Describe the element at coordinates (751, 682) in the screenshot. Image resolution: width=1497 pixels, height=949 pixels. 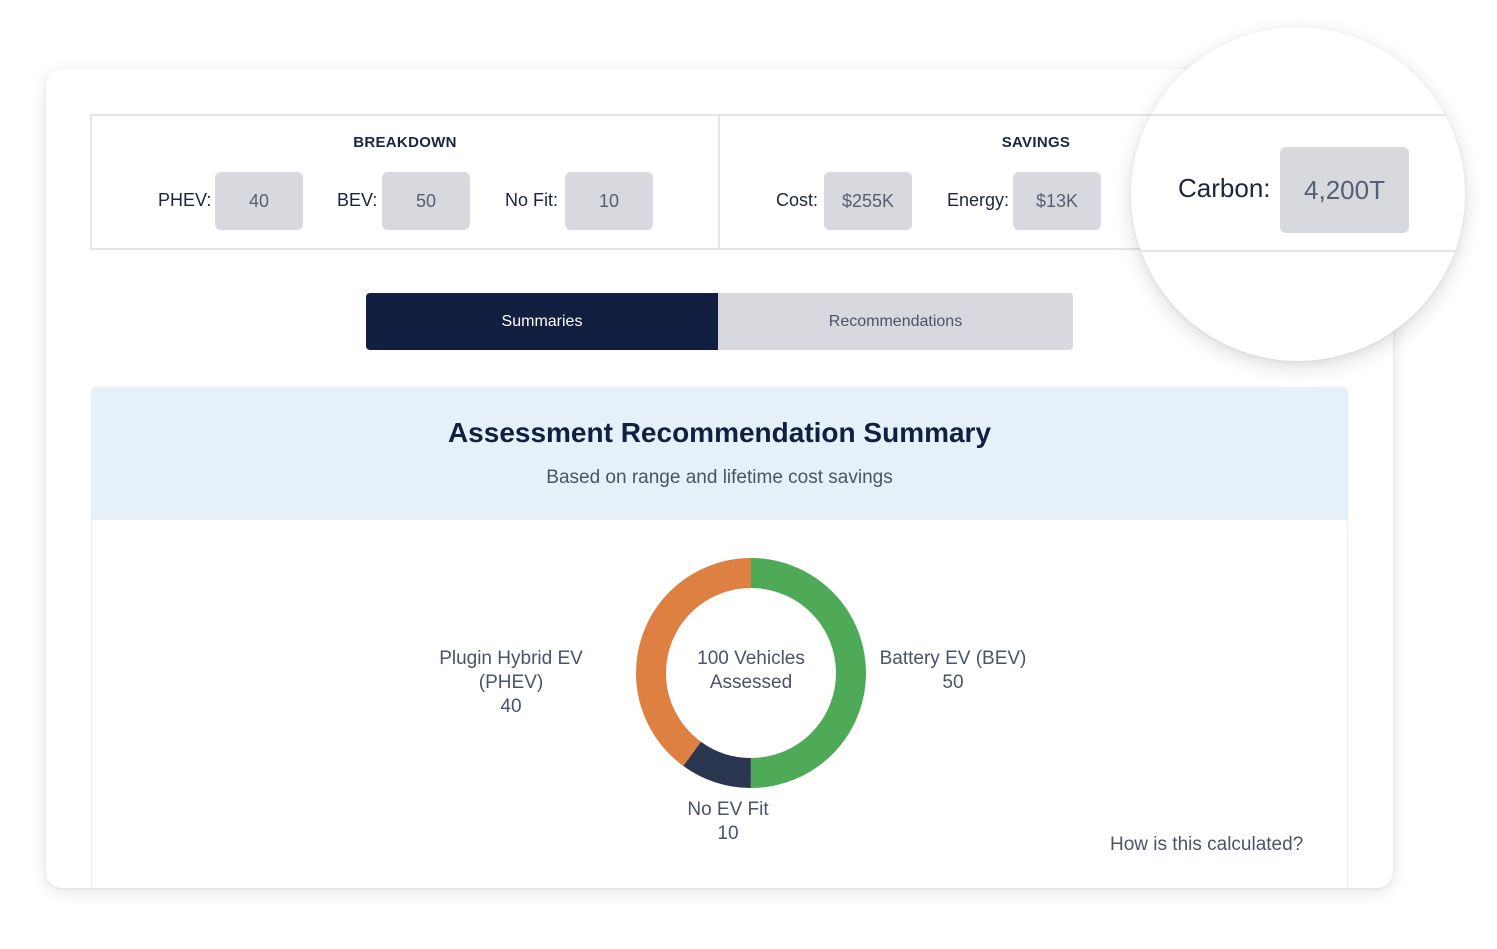
I see `donut-center-line2: Assessed` at that location.